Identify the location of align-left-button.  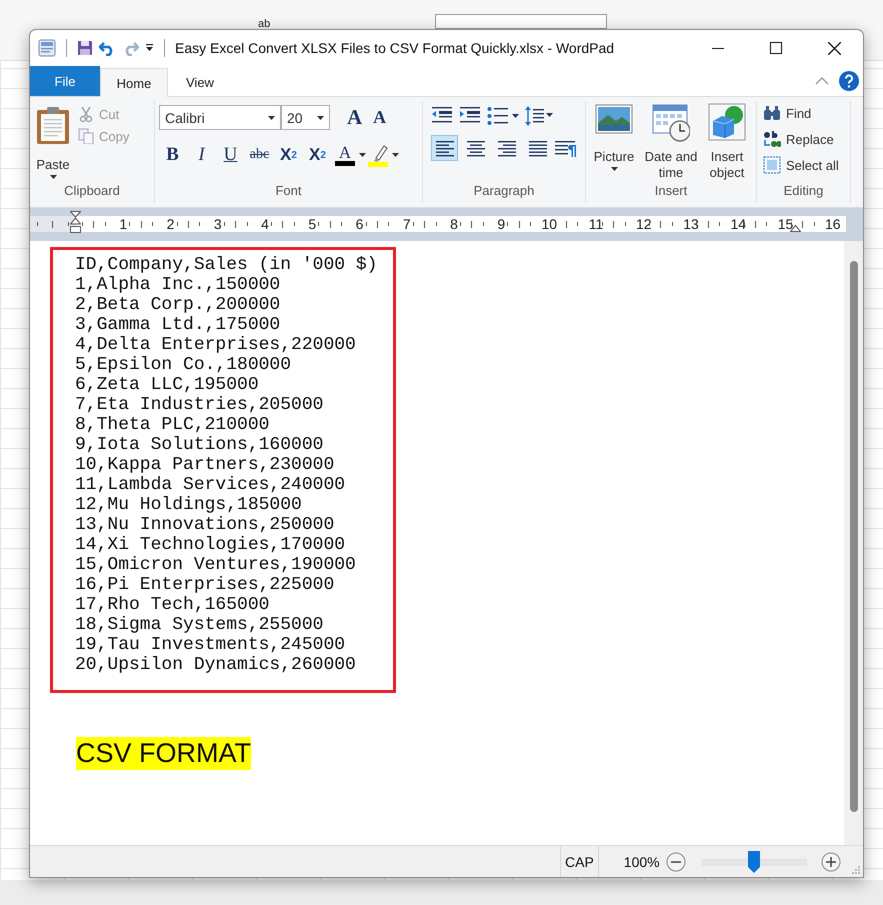
(444, 148).